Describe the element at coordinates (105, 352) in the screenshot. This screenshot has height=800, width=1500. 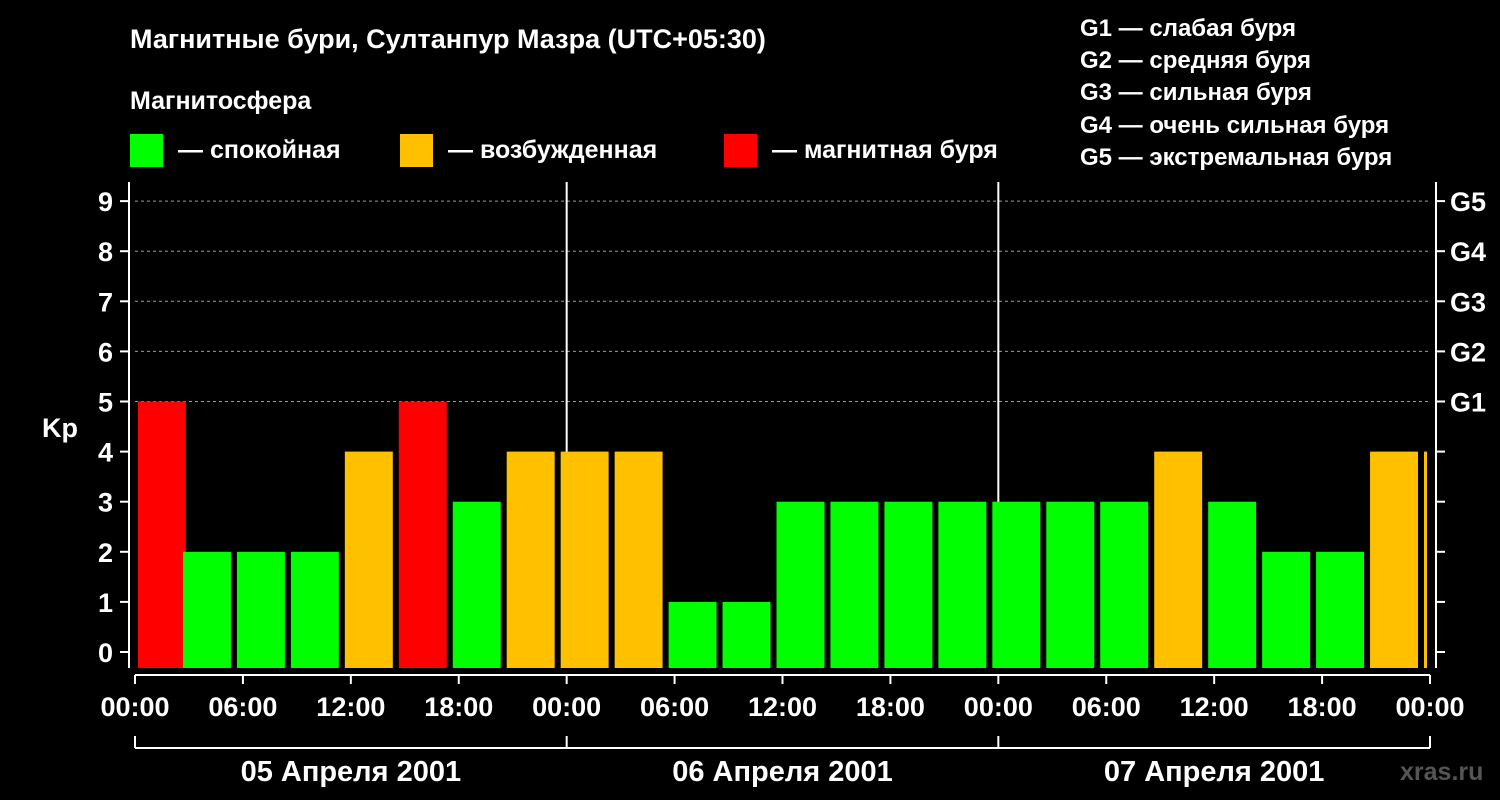
I see `y-tick-label: 6` at that location.